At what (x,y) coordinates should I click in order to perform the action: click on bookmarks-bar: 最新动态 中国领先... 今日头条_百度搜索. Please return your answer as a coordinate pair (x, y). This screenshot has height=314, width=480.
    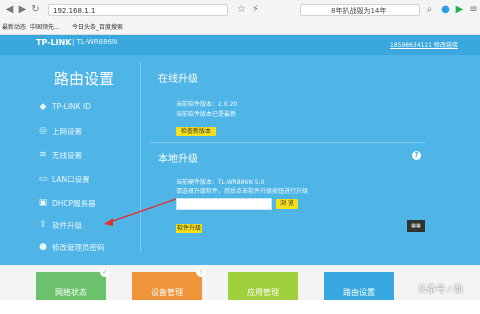
    Looking at the image, I should click on (240, 27).